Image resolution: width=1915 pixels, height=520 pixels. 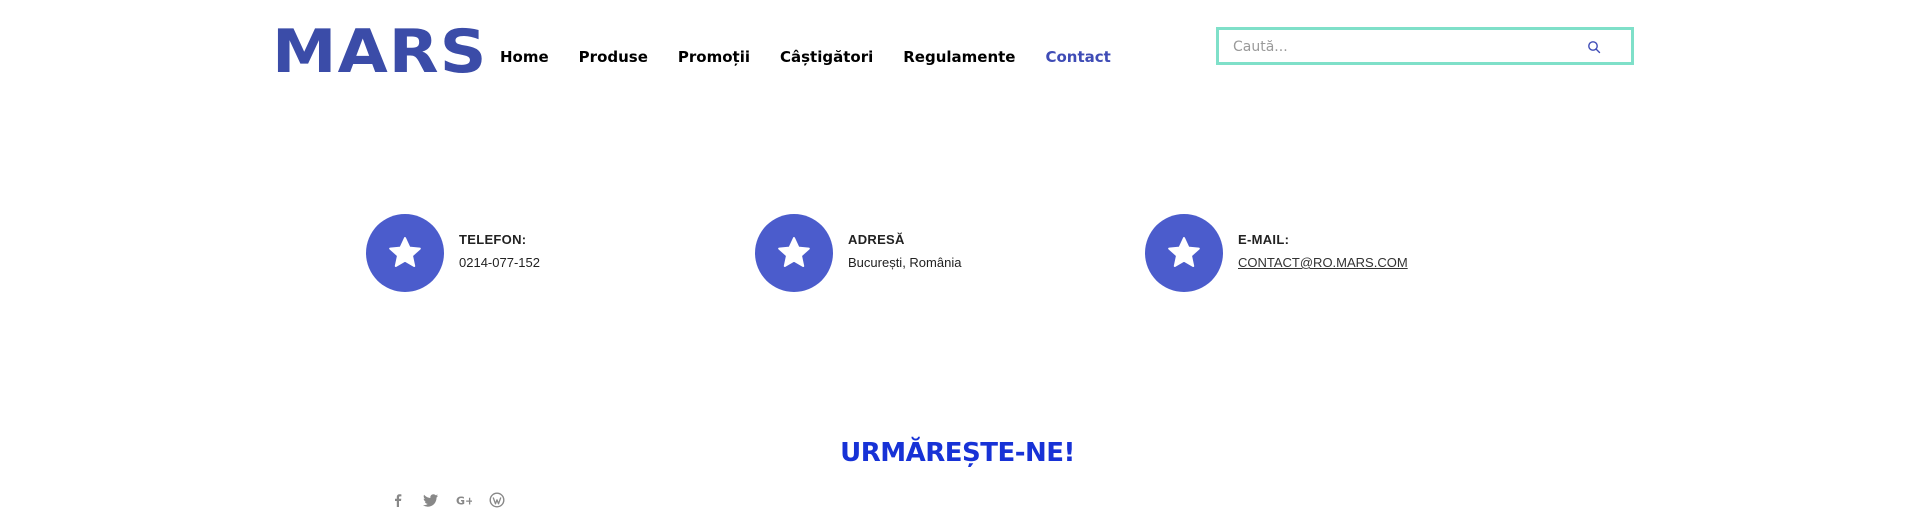 I want to click on follow-heading: URMĂREȘTE-NE!, so click(x=957, y=453).